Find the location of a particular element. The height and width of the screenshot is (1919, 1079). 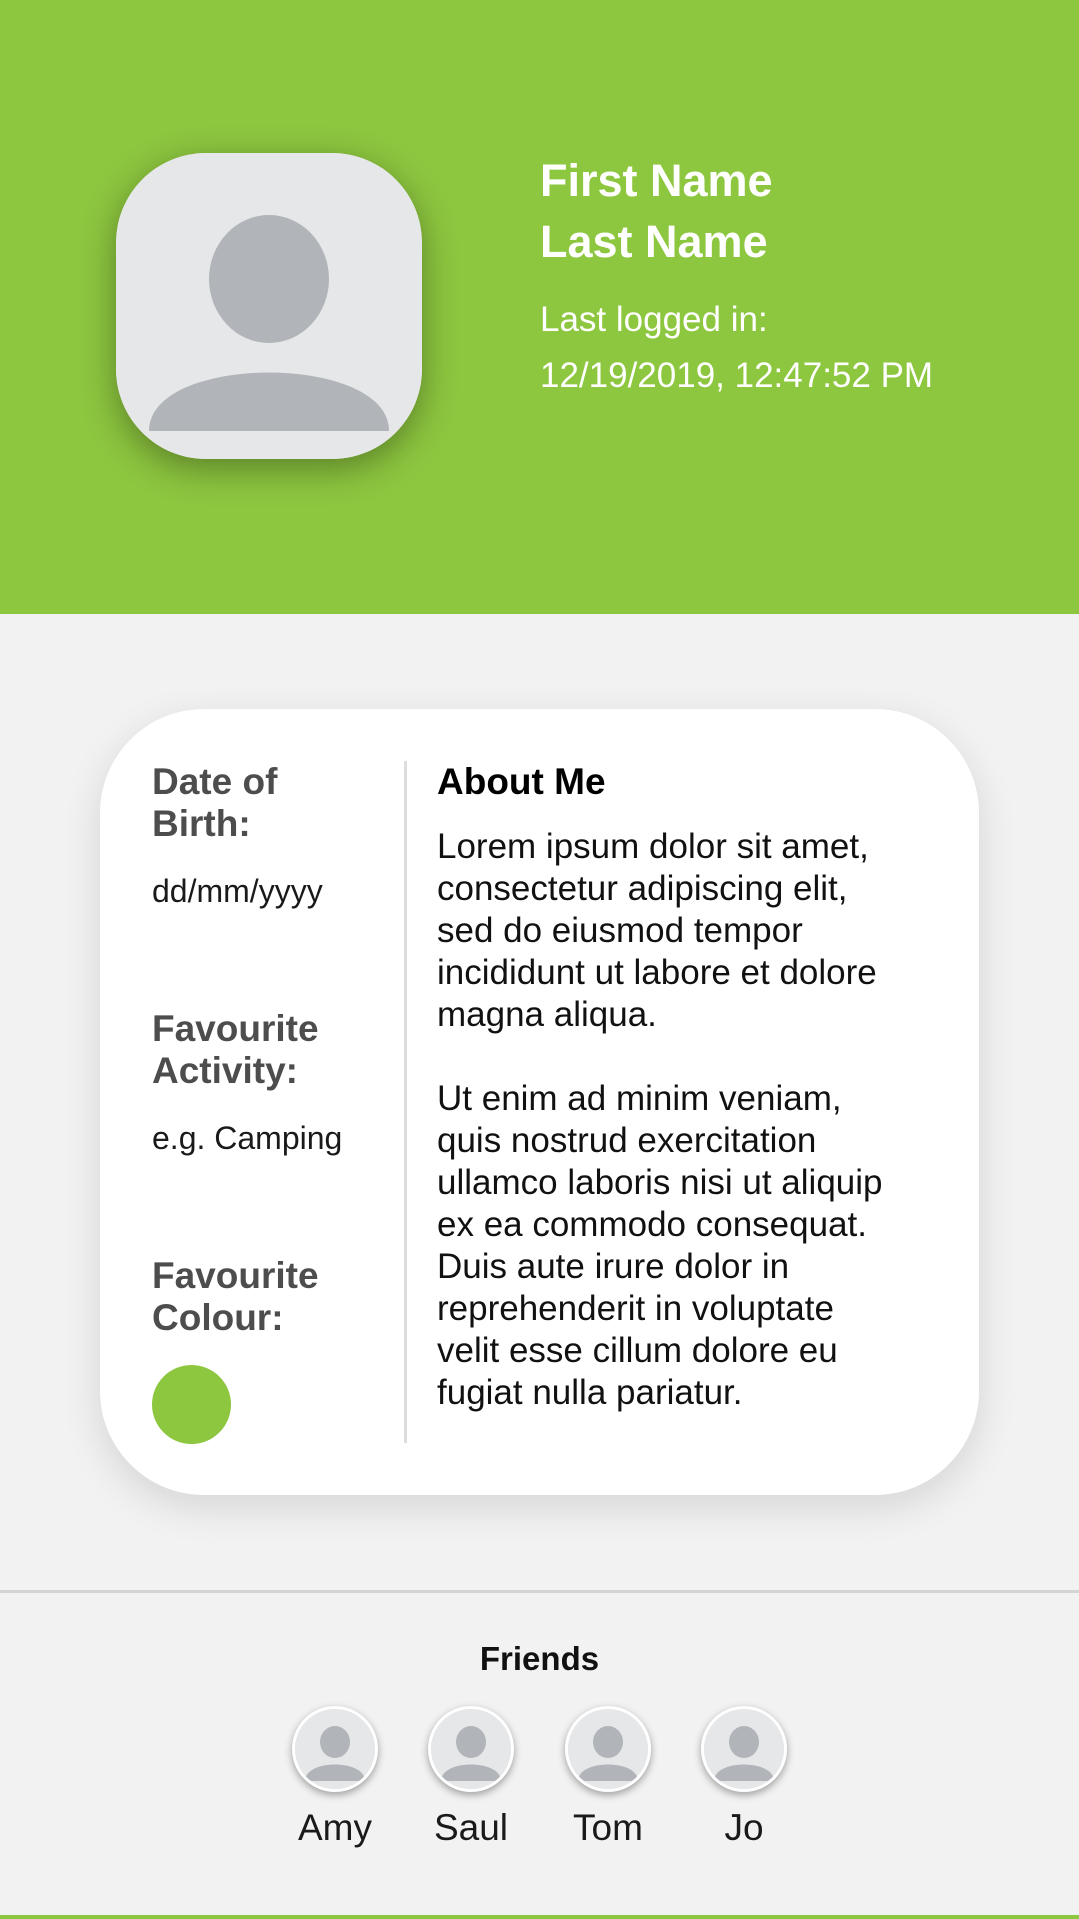

colour-field: Favourite Colour: is located at coordinates (235, 1349).